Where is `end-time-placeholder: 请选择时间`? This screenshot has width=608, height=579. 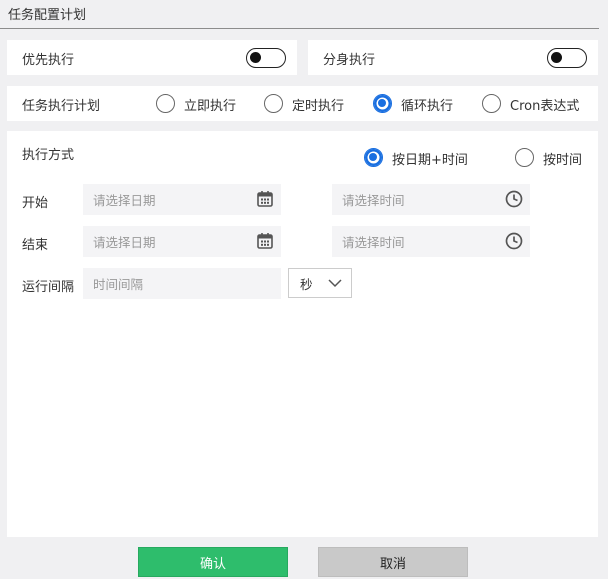 end-time-placeholder: 请选择时间 is located at coordinates (373, 242).